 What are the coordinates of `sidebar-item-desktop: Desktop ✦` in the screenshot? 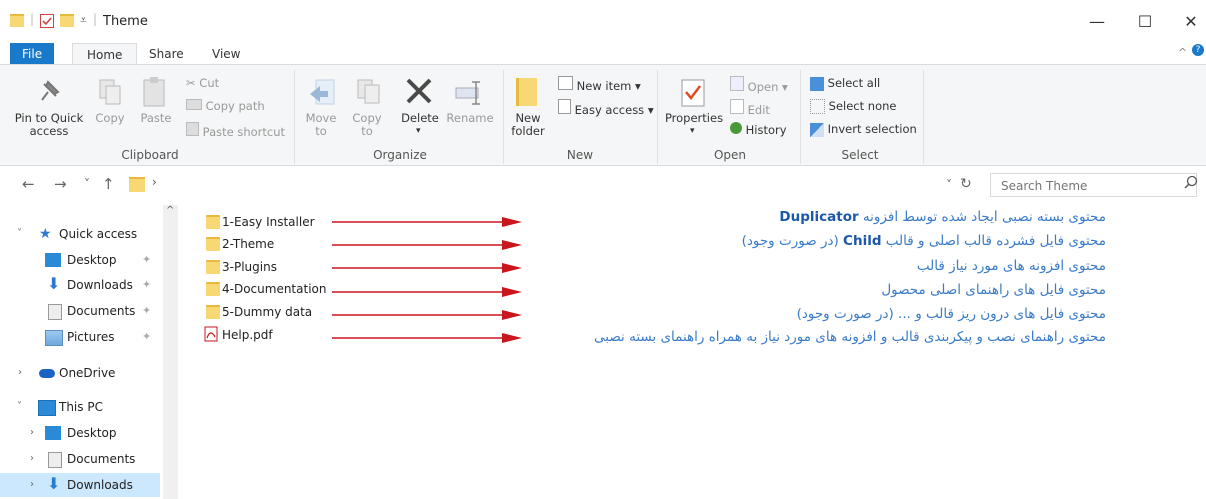 It's located at (80, 260).